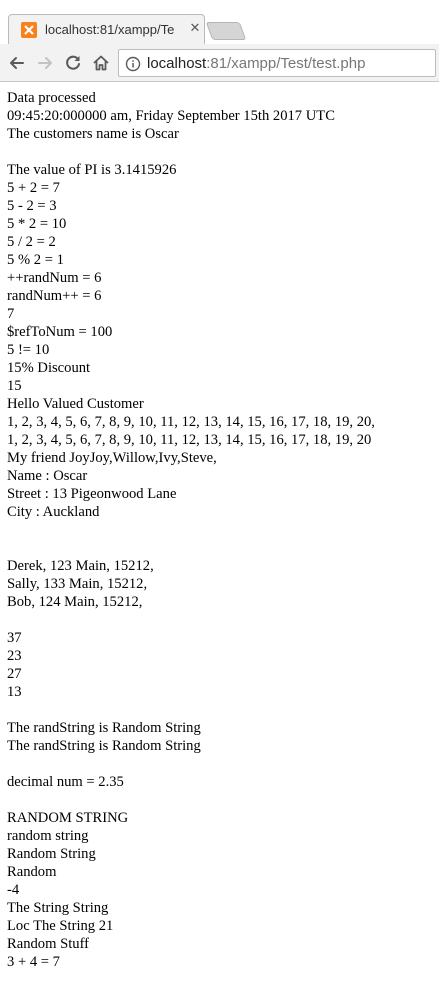 This screenshot has width=439, height=988. What do you see at coordinates (54, 296) in the screenshot?
I see `output-line: randNum++ = 6` at bounding box center [54, 296].